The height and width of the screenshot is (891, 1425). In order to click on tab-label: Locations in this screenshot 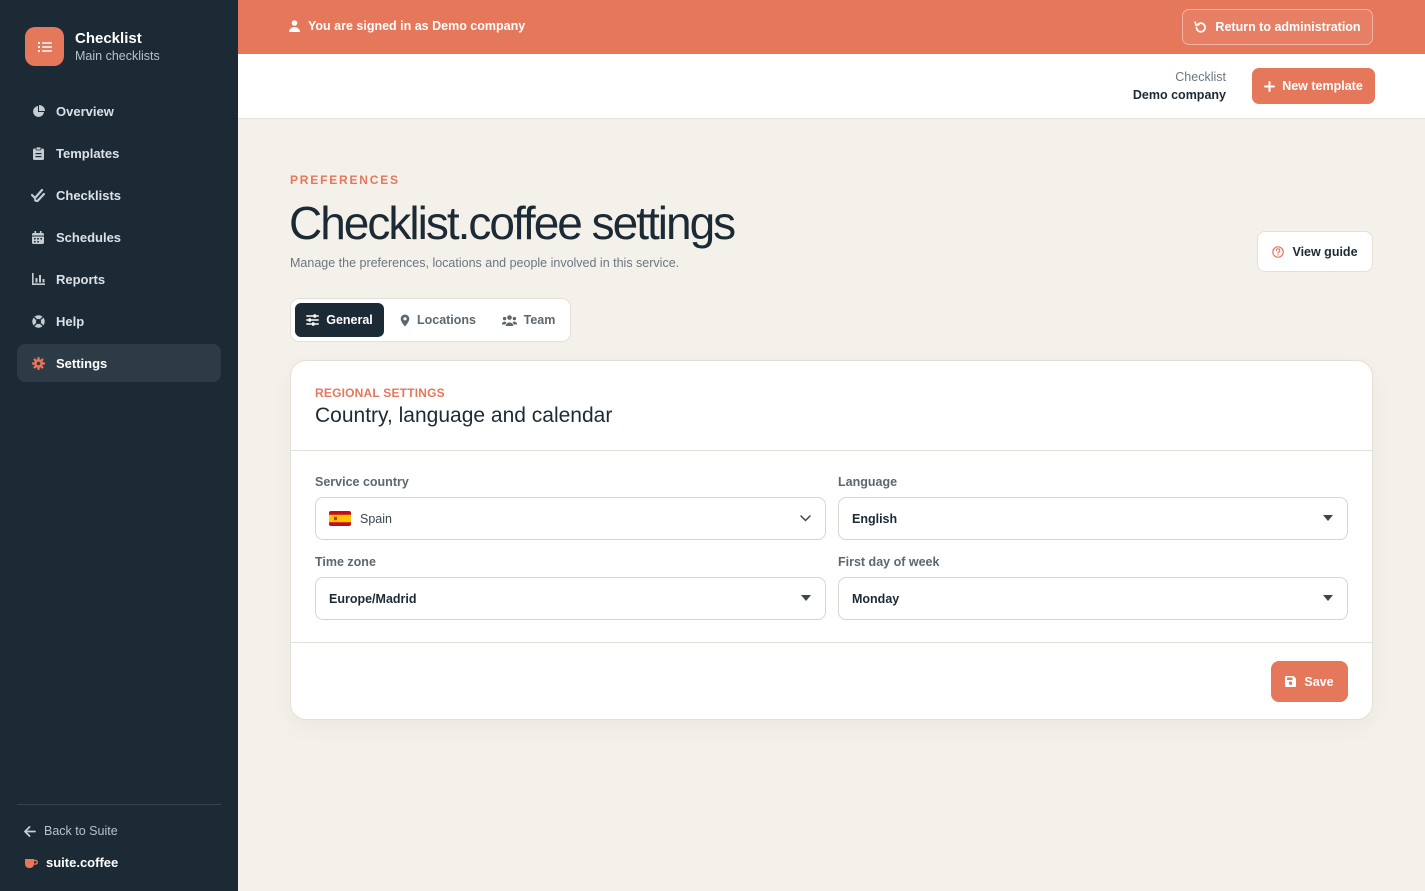, I will do `click(446, 320)`.